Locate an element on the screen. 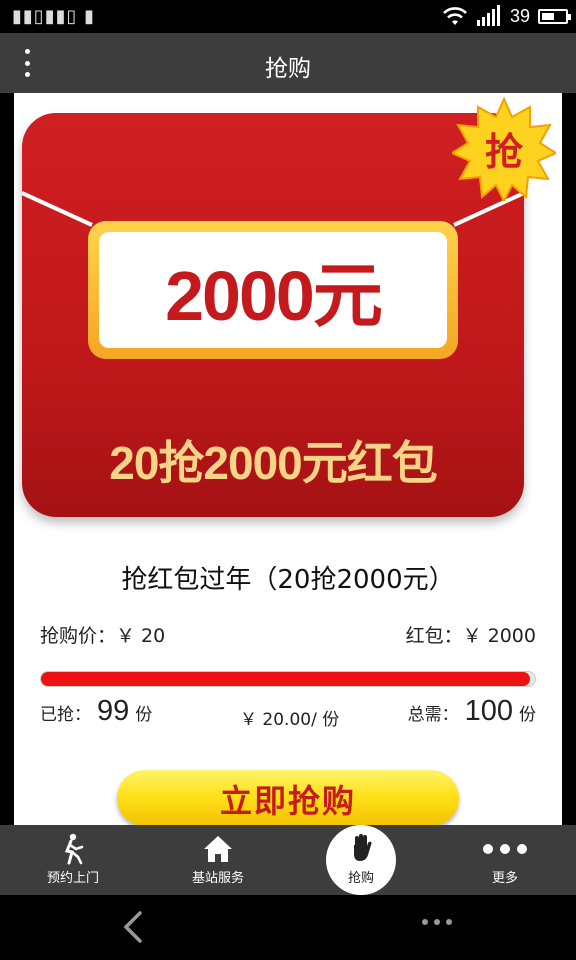  status-bar: ▮▮▯▮▮▯ ▮ 39 is located at coordinates (288, 16).